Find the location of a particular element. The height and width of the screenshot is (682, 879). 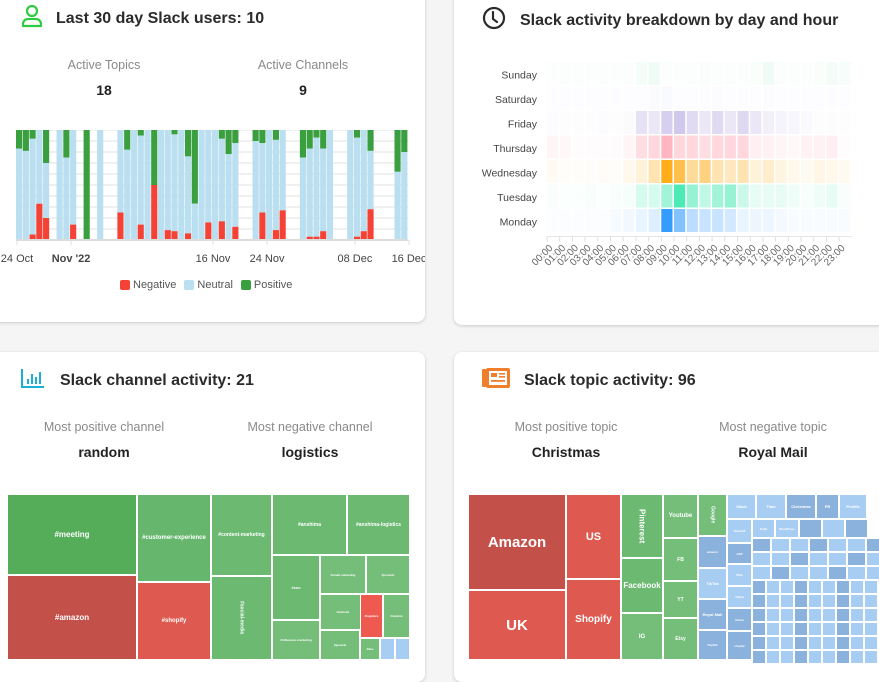

treemap-cell: Amazon is located at coordinates (517, 542).